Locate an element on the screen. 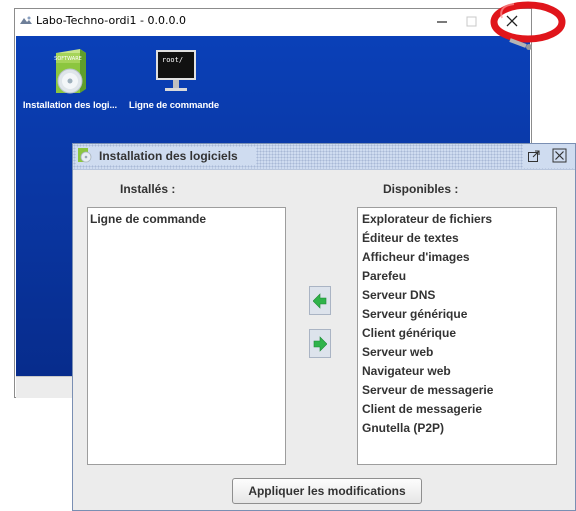 This screenshot has height=511, width=576. dialog-close-icon is located at coordinates (559, 155).